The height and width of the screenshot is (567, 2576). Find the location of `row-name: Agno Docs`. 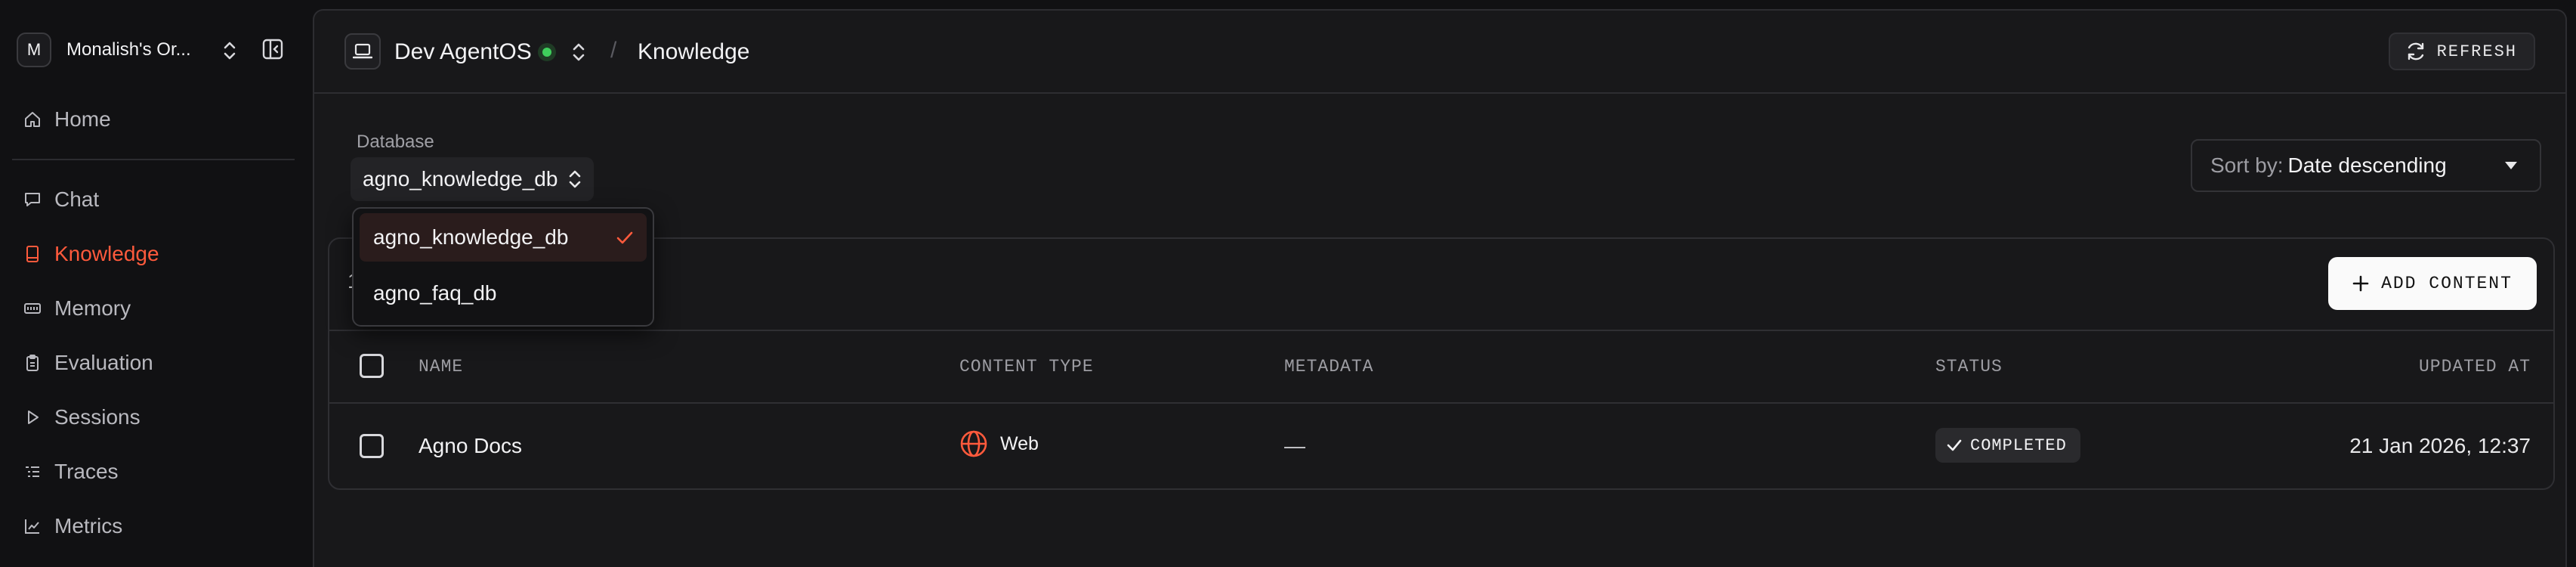

row-name: Agno Docs is located at coordinates (470, 446).